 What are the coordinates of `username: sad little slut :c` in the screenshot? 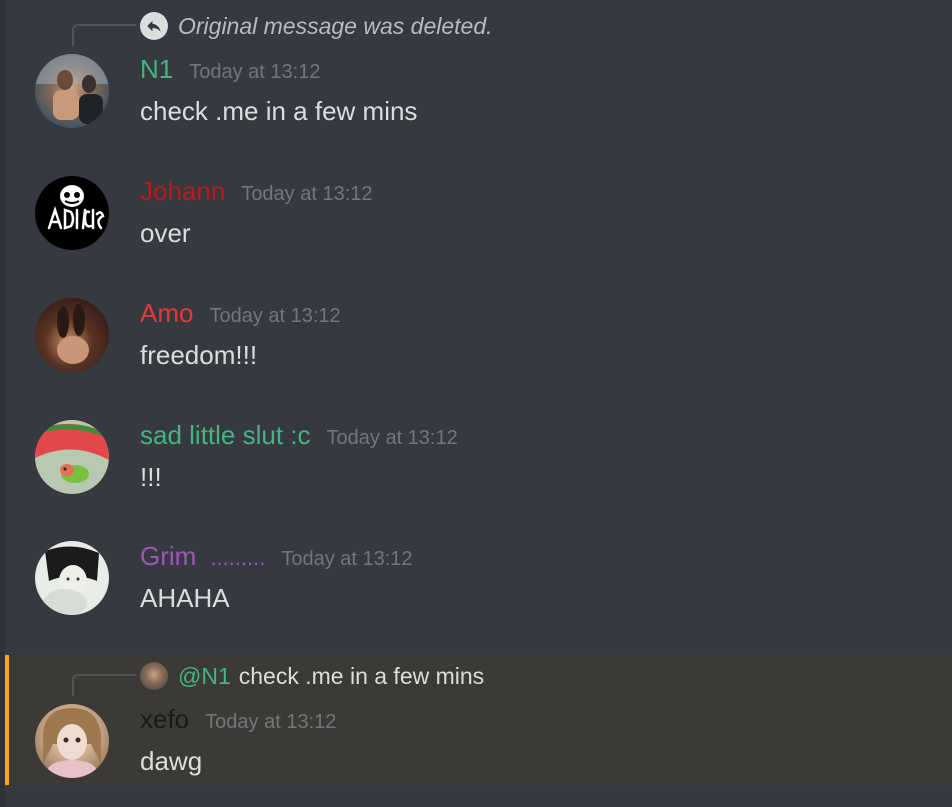 It's located at (225, 435).